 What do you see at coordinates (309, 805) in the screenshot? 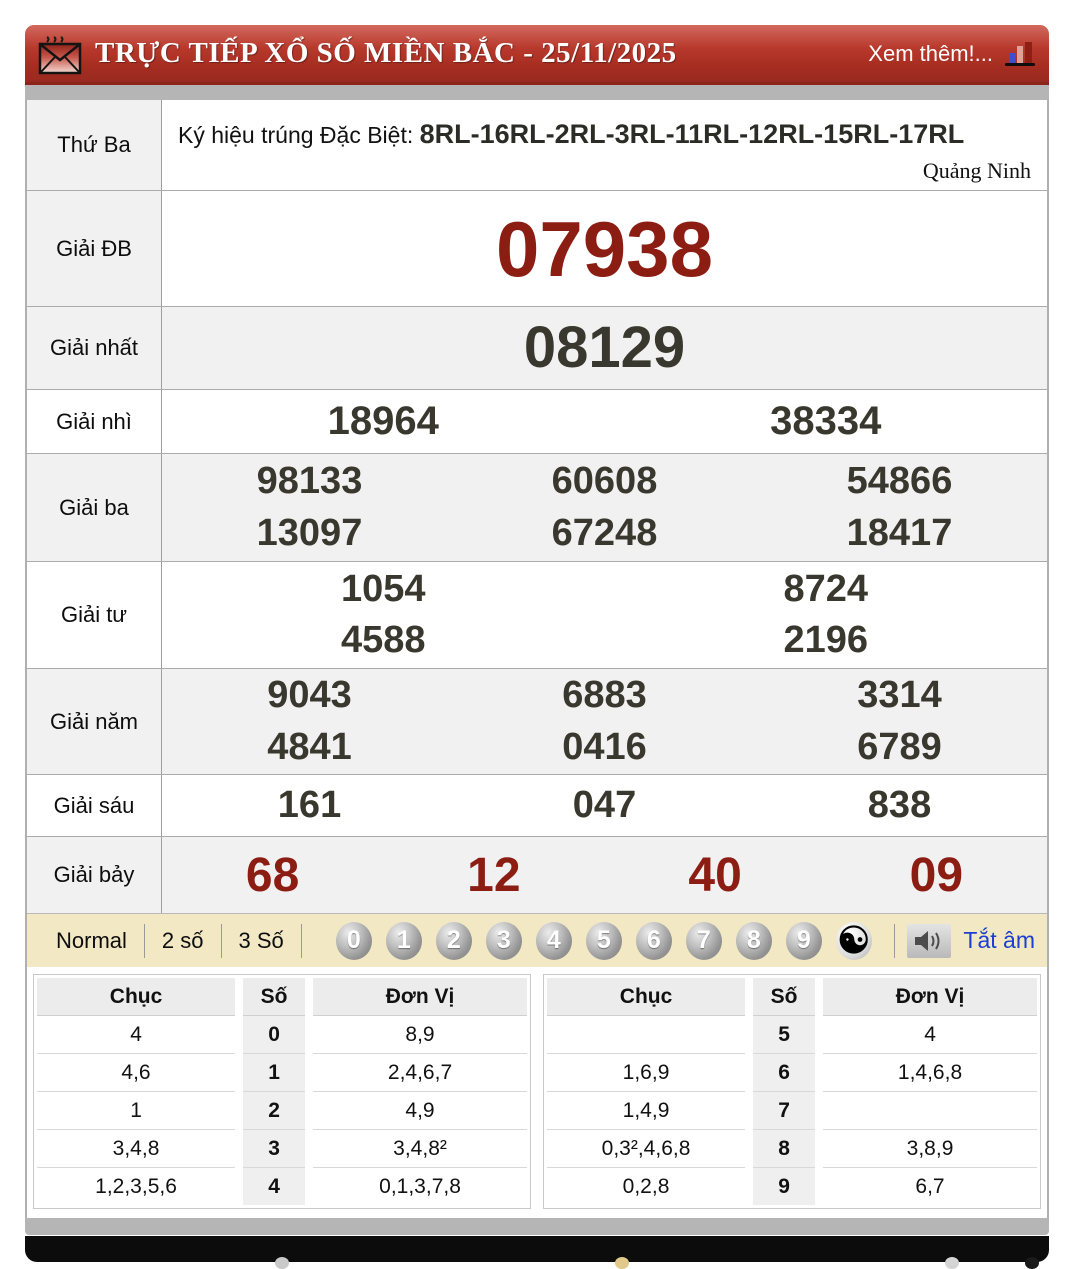
I see `prize-value: 161` at bounding box center [309, 805].